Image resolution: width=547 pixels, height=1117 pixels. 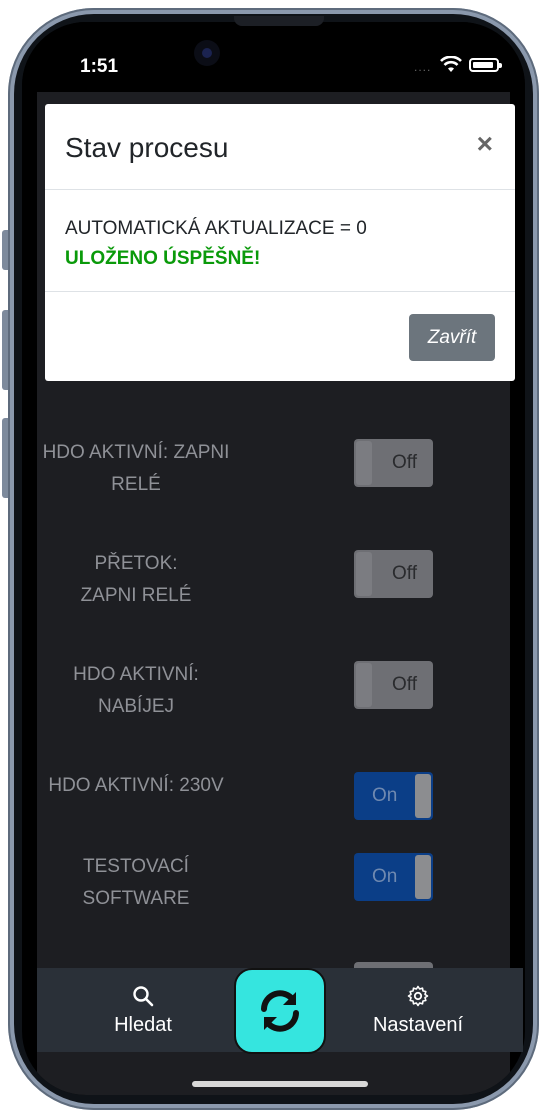 I want to click on volume-down-button, so click(x=5, y=458).